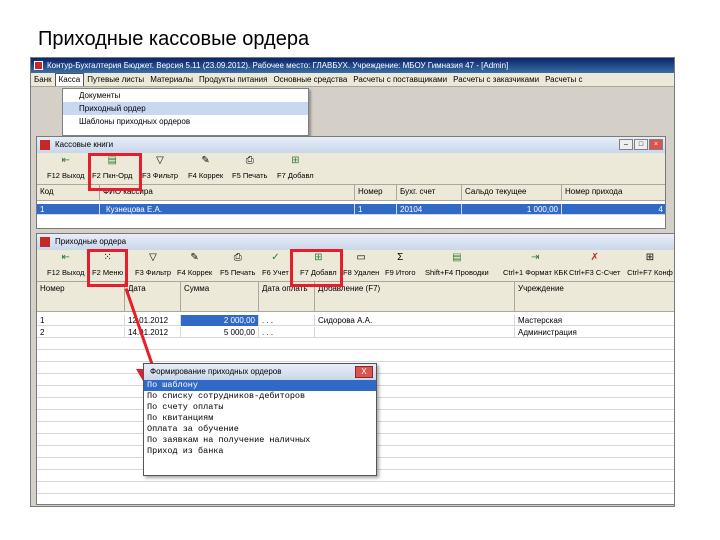  Describe the element at coordinates (613, 192) in the screenshot. I see `col-receipt-number: Номер прихода` at that location.